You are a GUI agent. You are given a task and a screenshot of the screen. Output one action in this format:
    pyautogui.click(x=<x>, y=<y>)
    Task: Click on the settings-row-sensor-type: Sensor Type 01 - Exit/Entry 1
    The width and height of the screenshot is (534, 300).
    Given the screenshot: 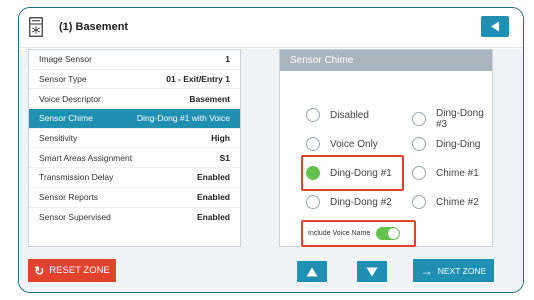 What is the action you would take?
    pyautogui.click(x=134, y=80)
    